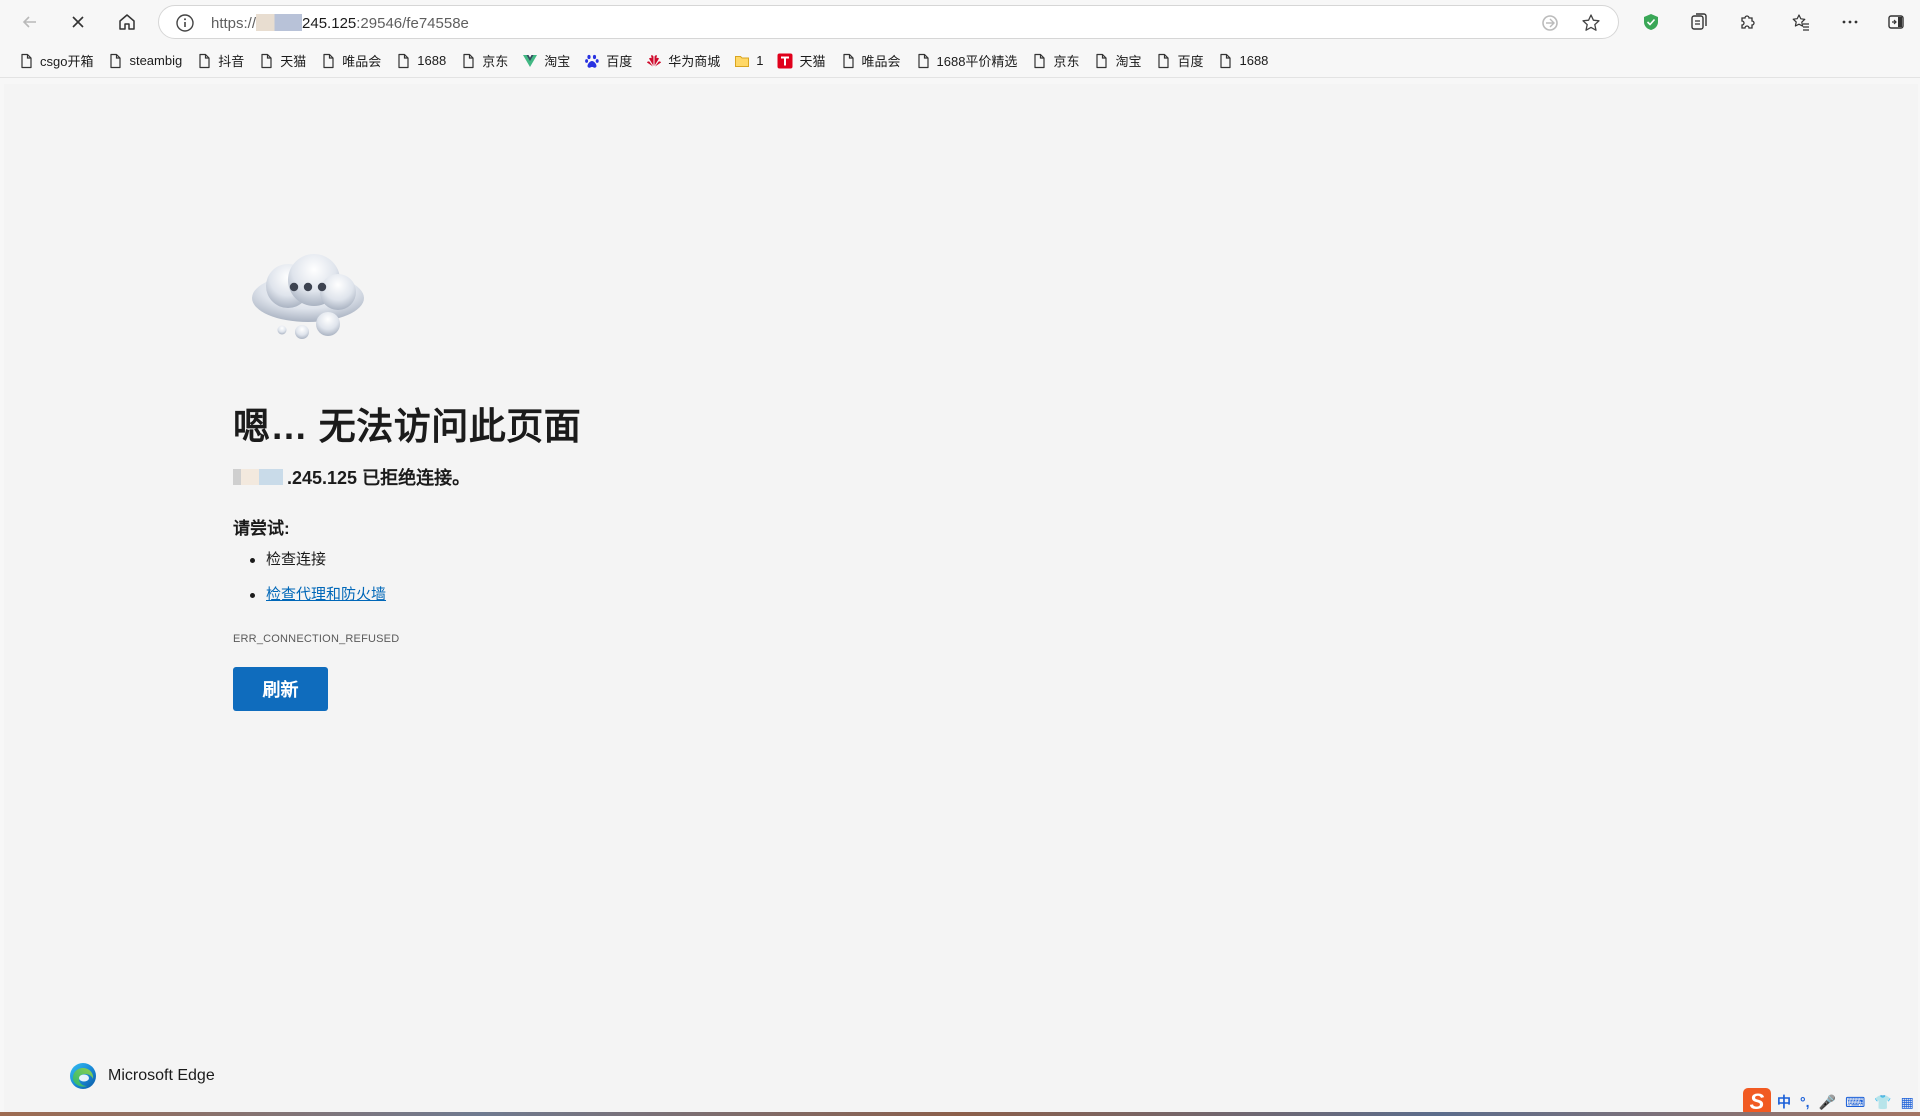  What do you see at coordinates (694, 61) in the screenshot?
I see `bookmark-label: 华为商城` at bounding box center [694, 61].